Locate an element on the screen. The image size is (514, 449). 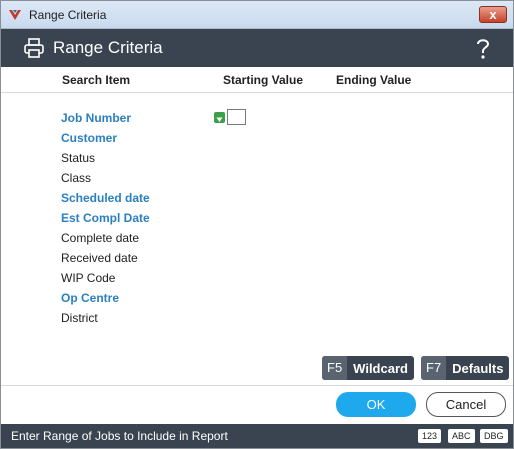
cancel-button: Cancel is located at coordinates (466, 404).